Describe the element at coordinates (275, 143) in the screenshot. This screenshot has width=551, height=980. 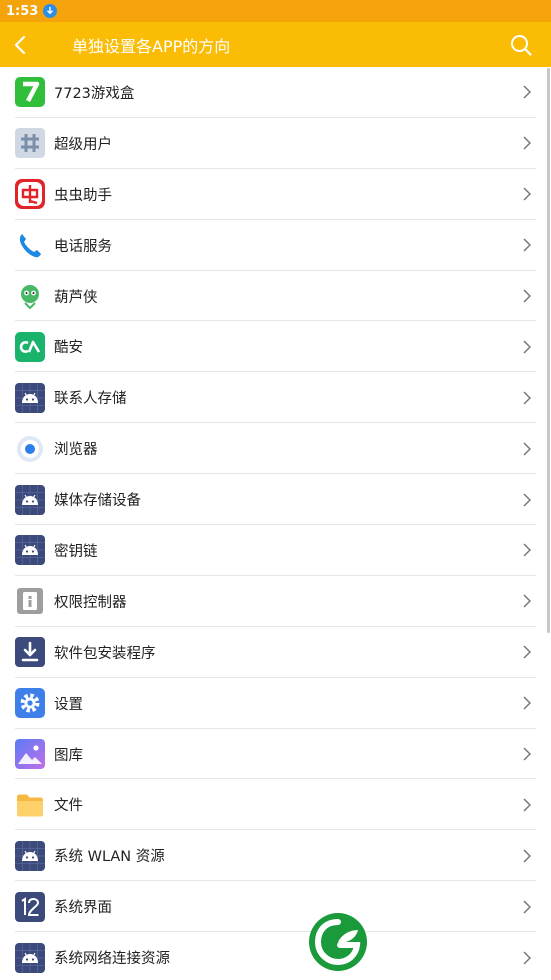
I see `list-item: 超级用户` at that location.